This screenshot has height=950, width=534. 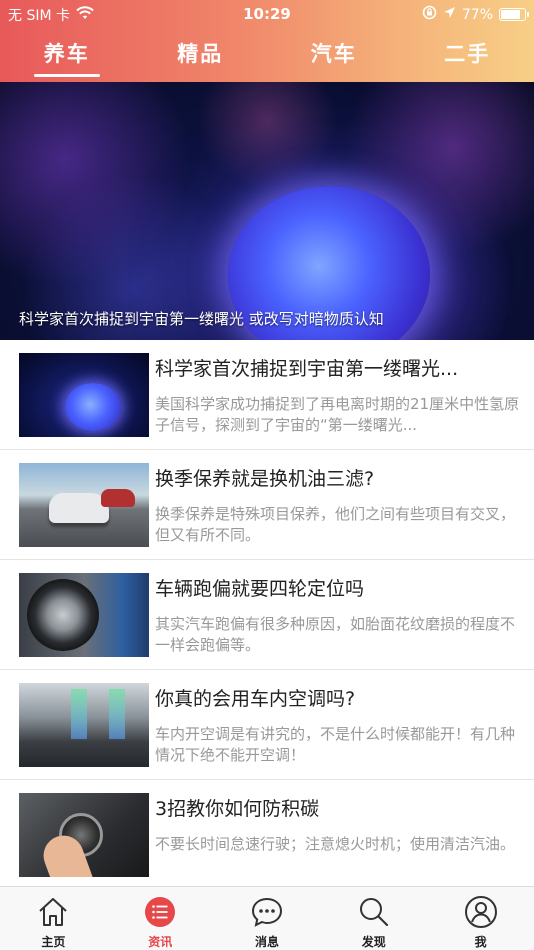 What do you see at coordinates (255, 699) in the screenshot?
I see `news-title: 你真的会用车内空调吗?` at bounding box center [255, 699].